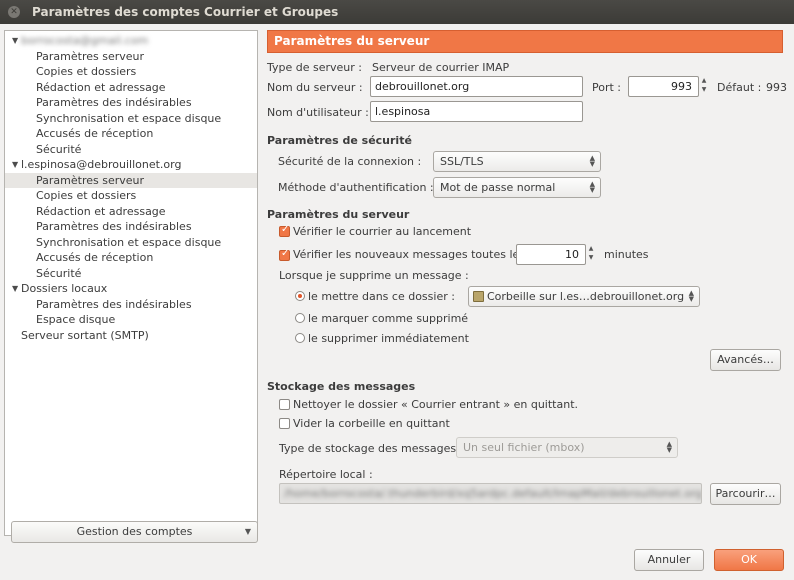 The image size is (794, 580). I want to click on trash-folder-value: Corbeille sur l.es…debrouillonet.org, so click(586, 296).